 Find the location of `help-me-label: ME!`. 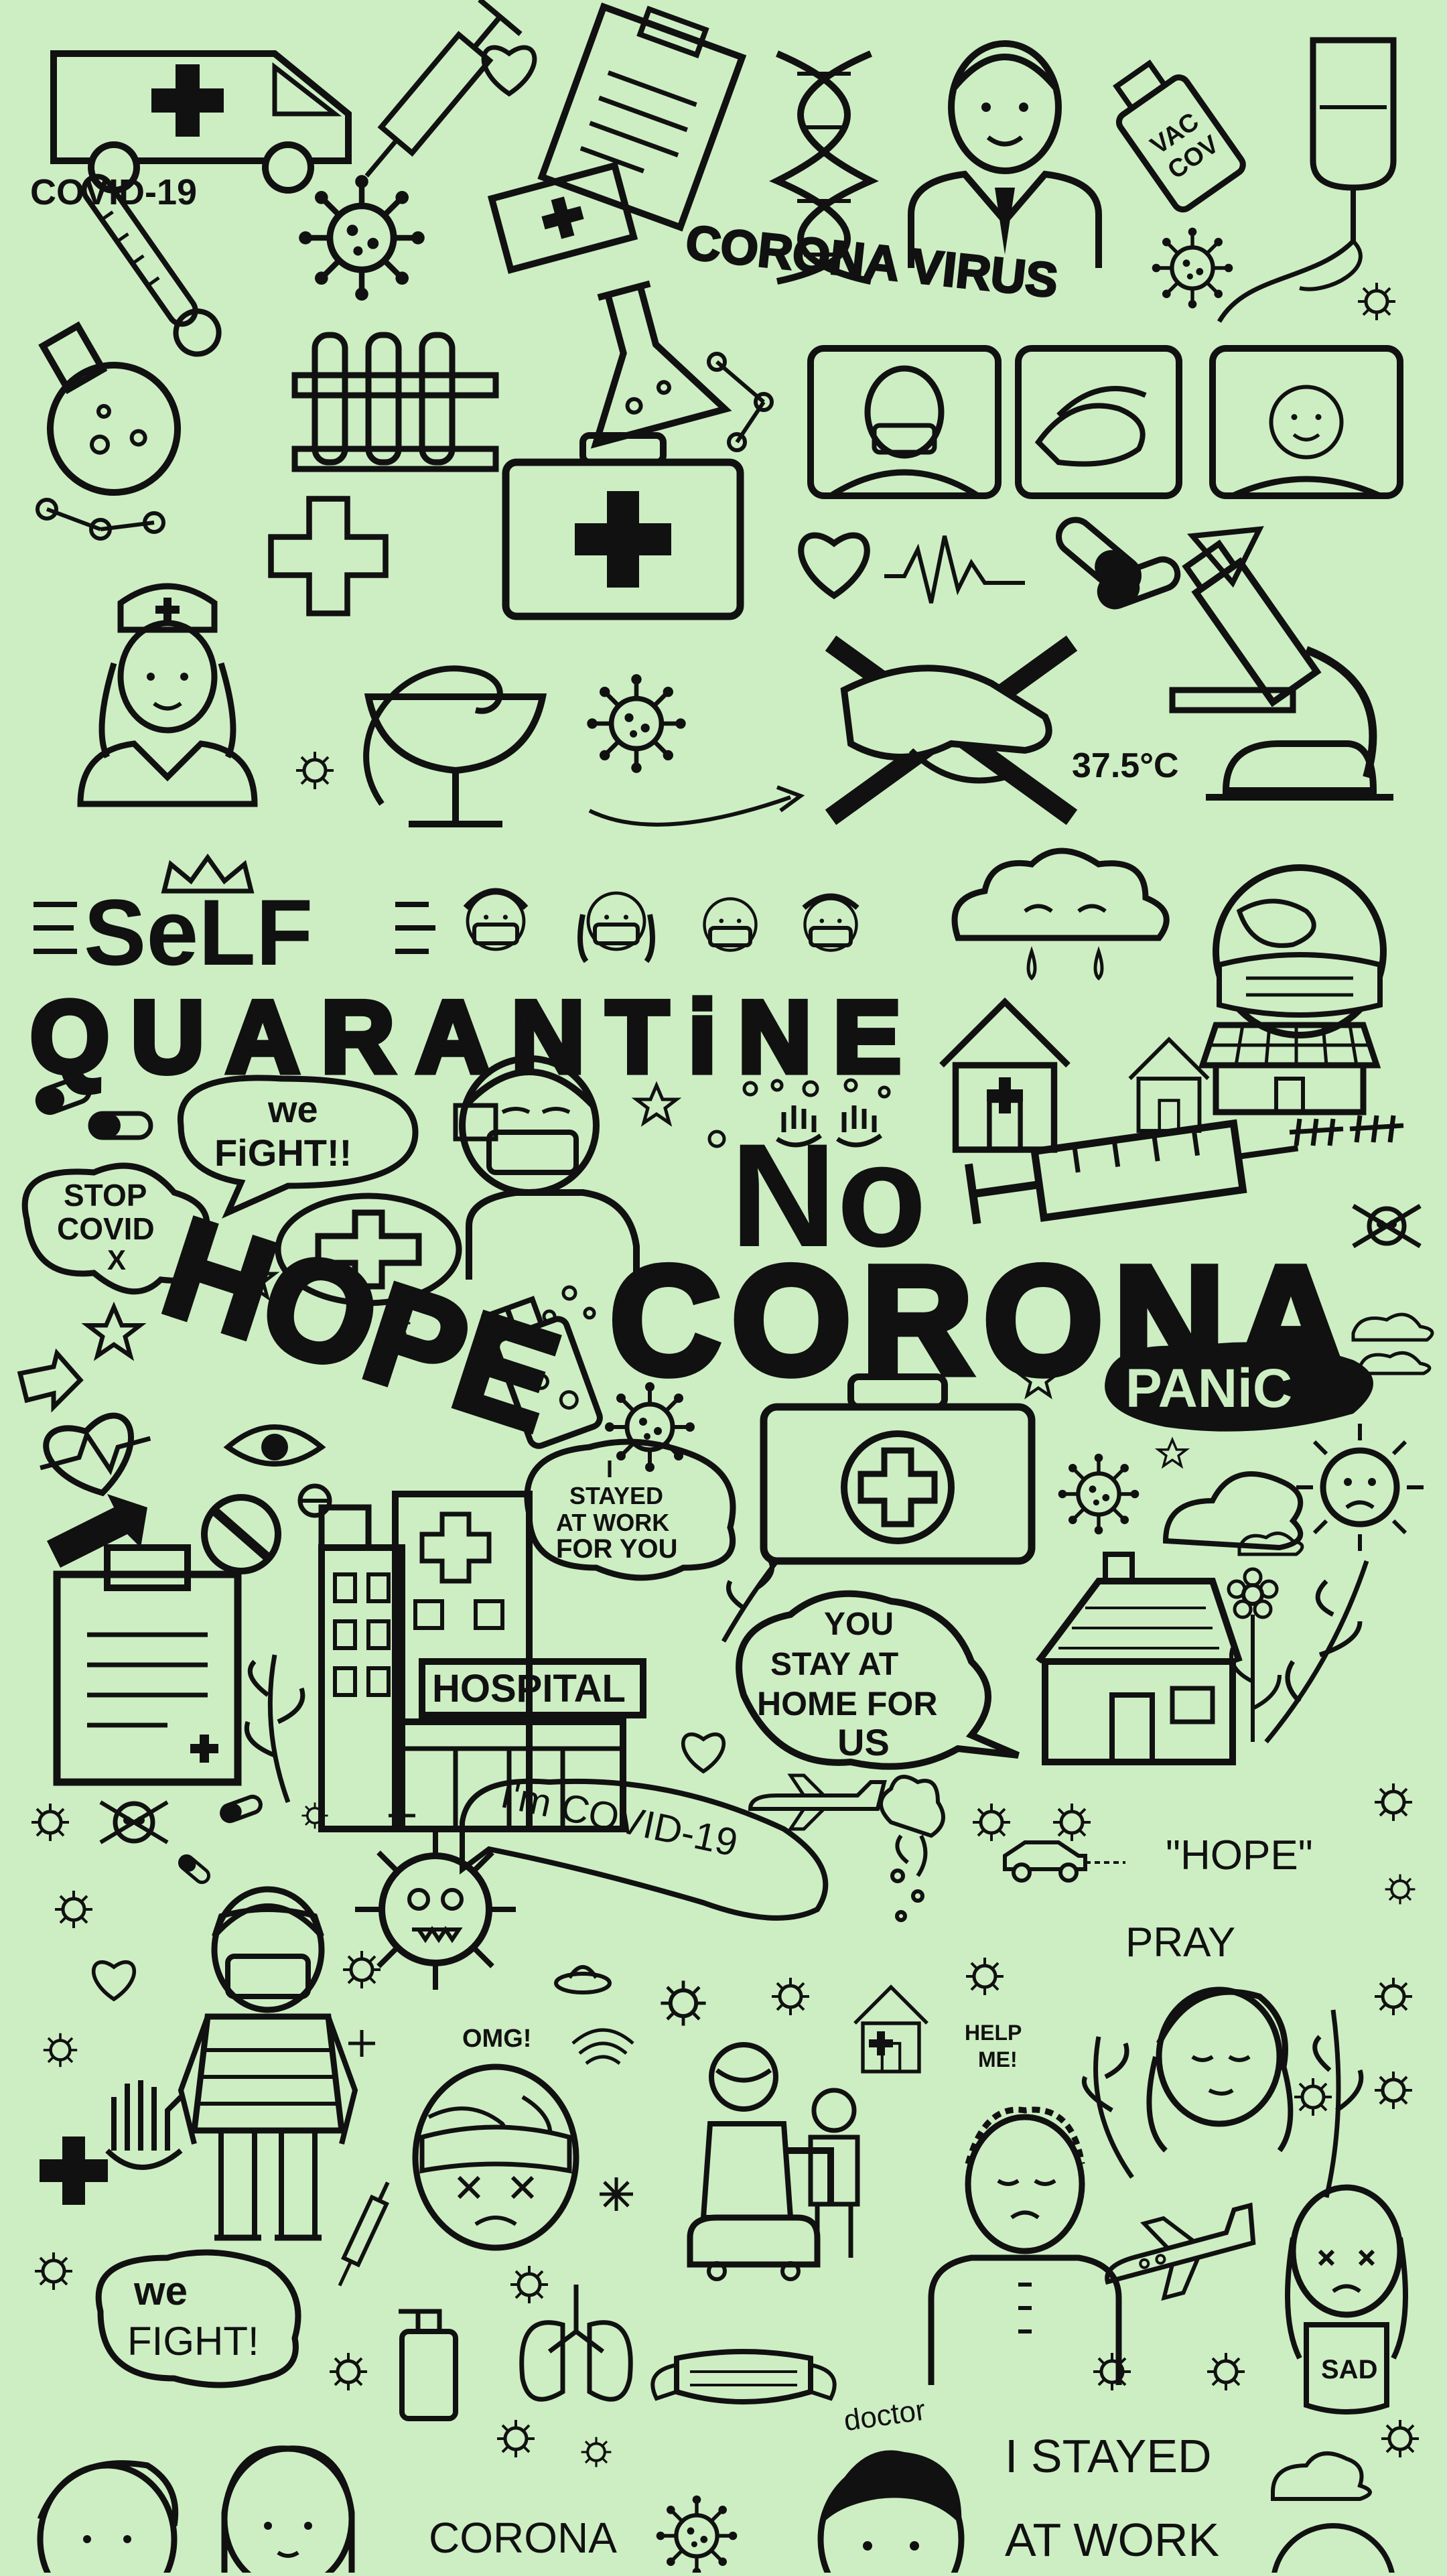

help-me-label: ME! is located at coordinates (998, 2059).